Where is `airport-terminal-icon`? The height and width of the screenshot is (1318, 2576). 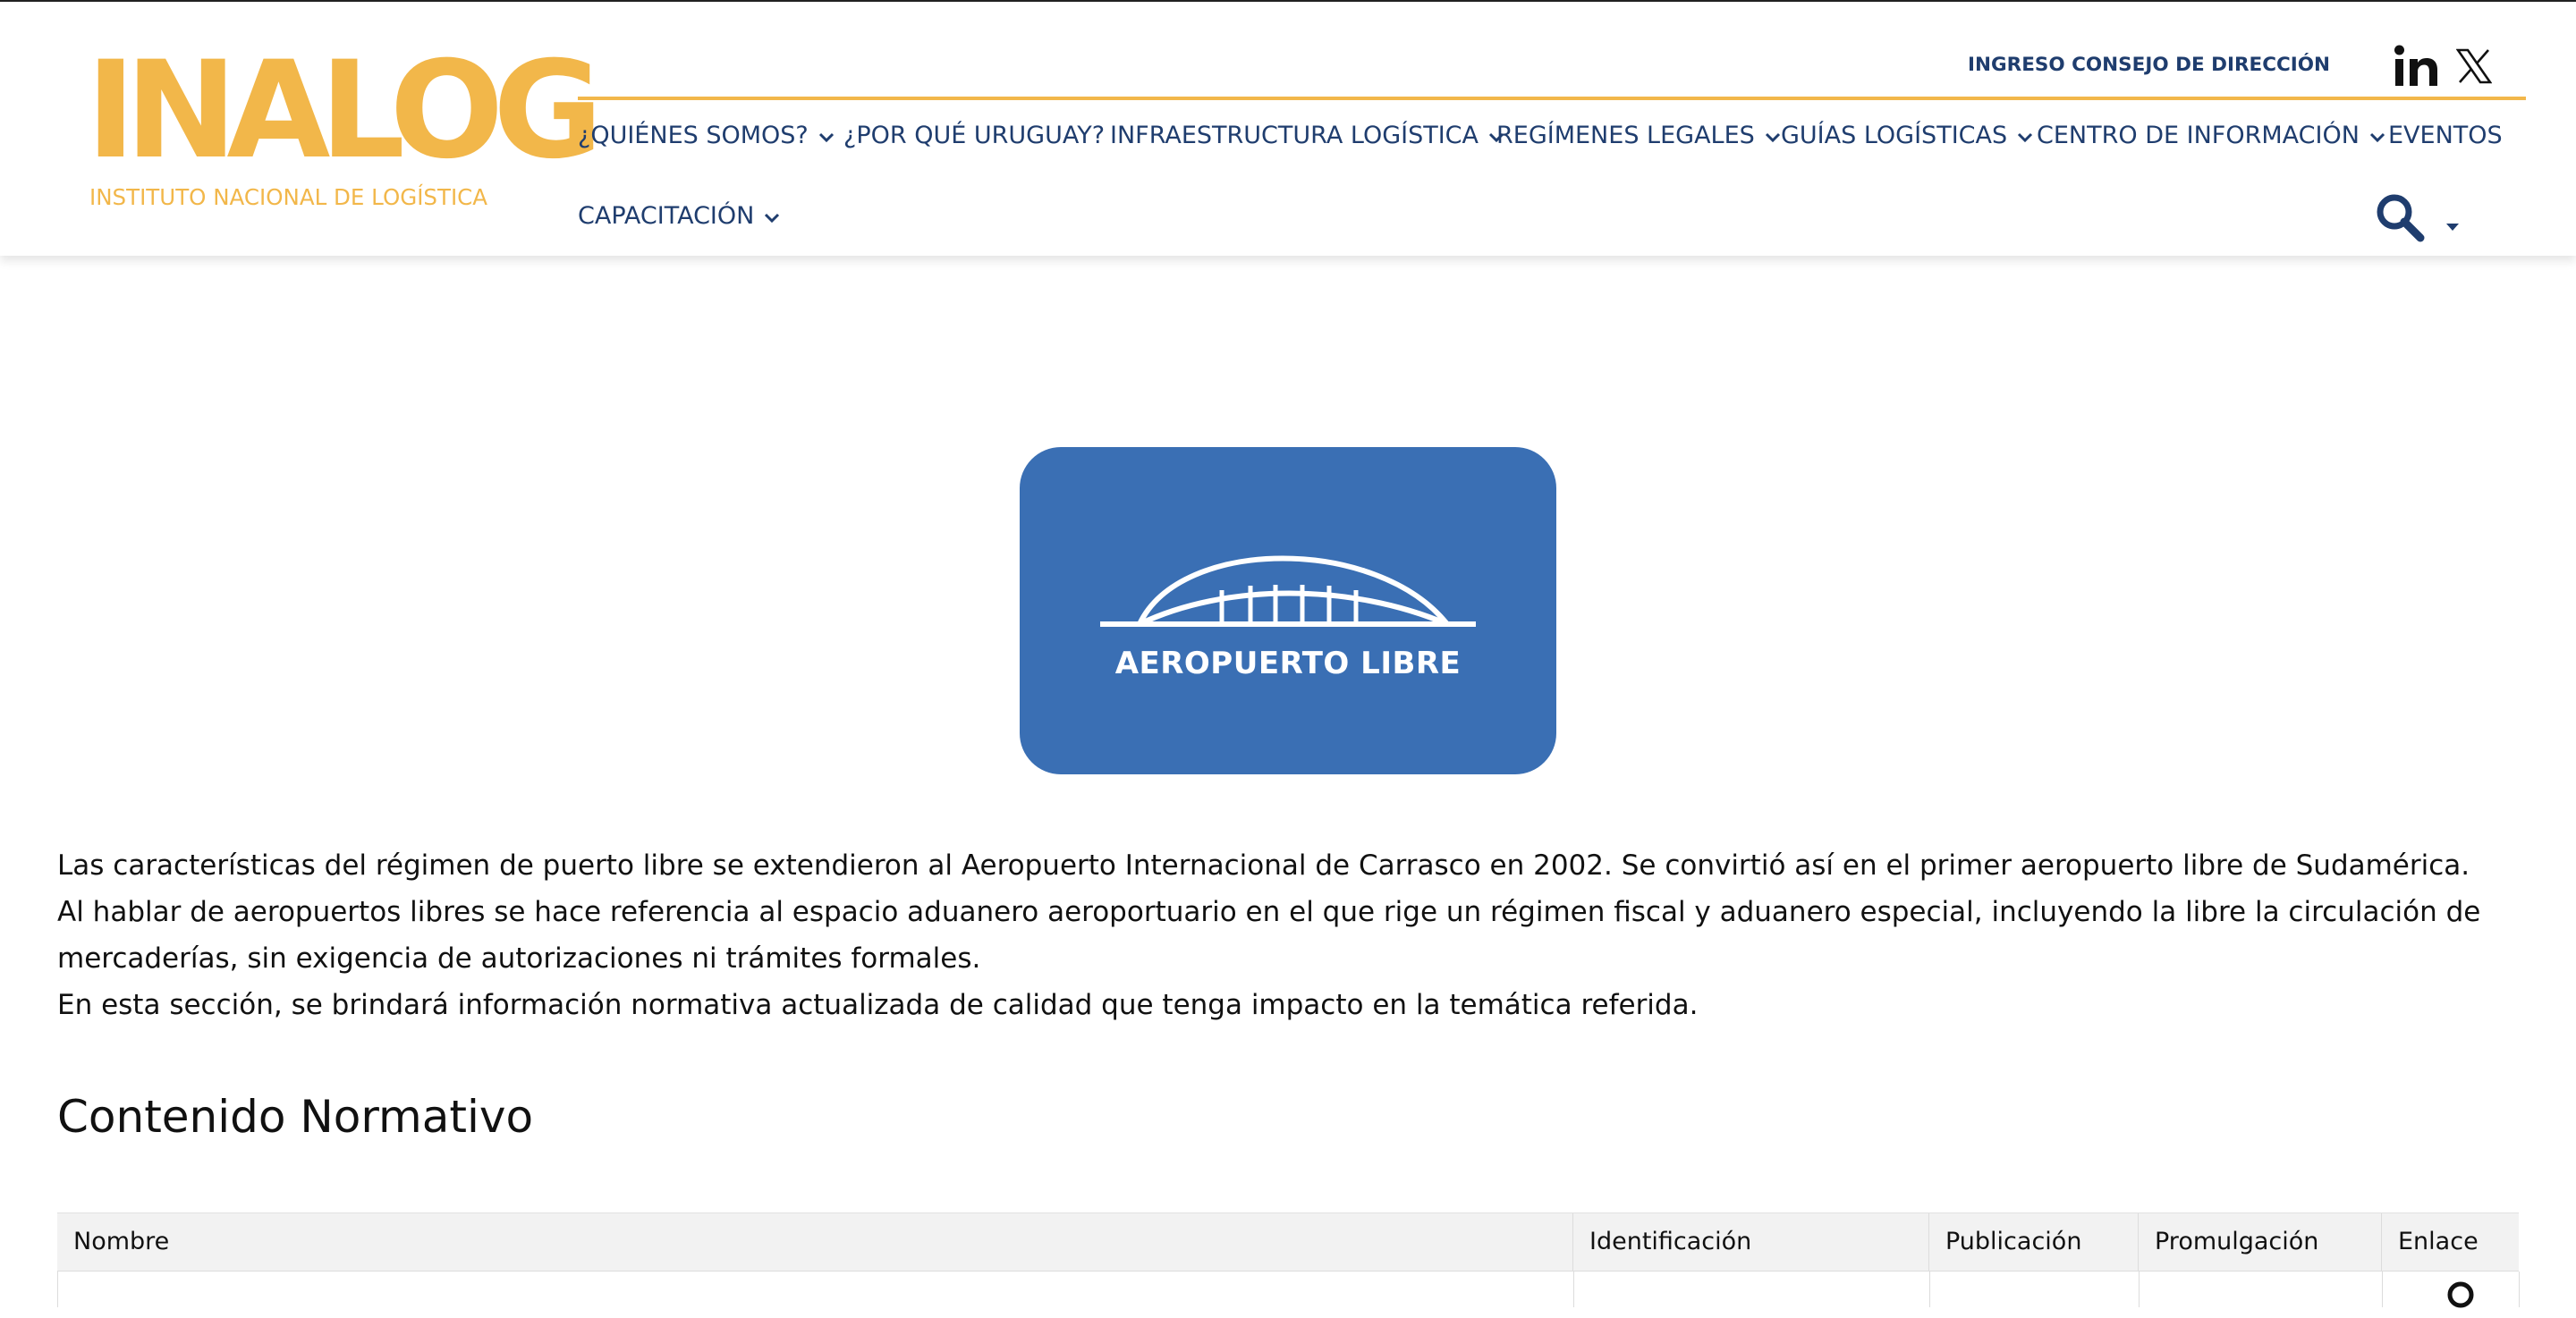 airport-terminal-icon is located at coordinates (1288, 591).